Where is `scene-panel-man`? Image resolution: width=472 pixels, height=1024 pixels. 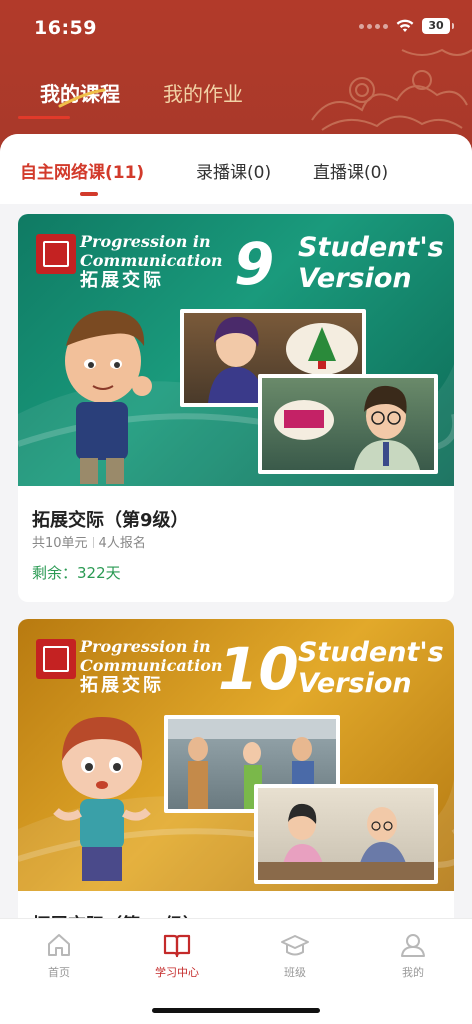
scene-panel-man is located at coordinates (348, 424).